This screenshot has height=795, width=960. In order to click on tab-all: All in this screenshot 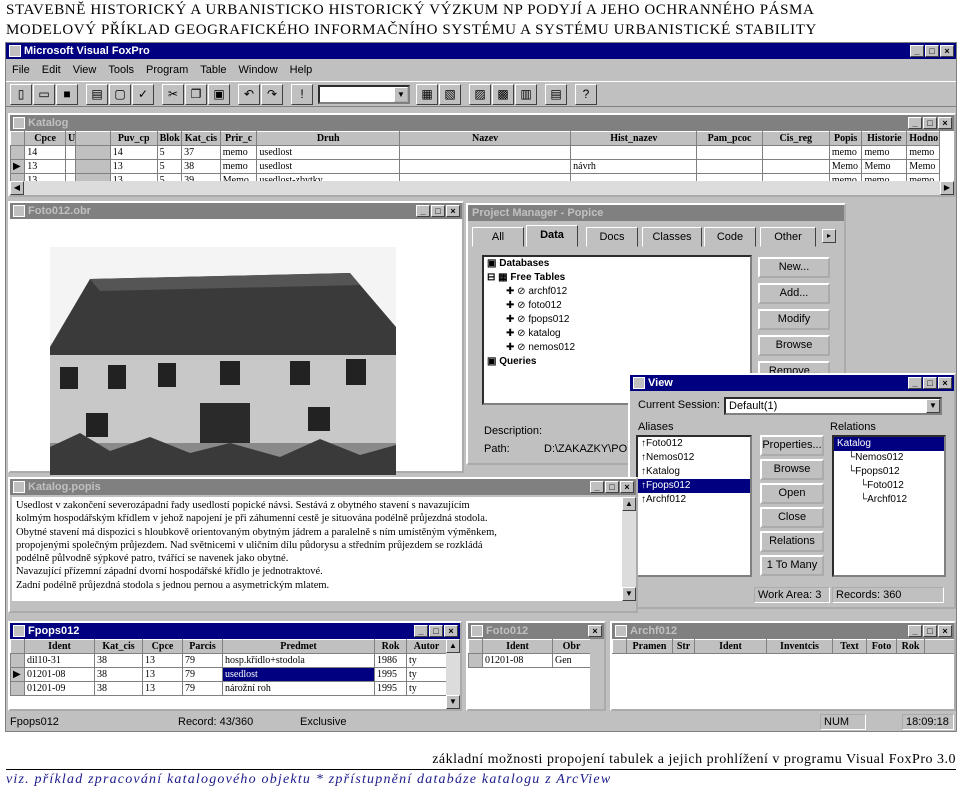, I will do `click(498, 237)`.